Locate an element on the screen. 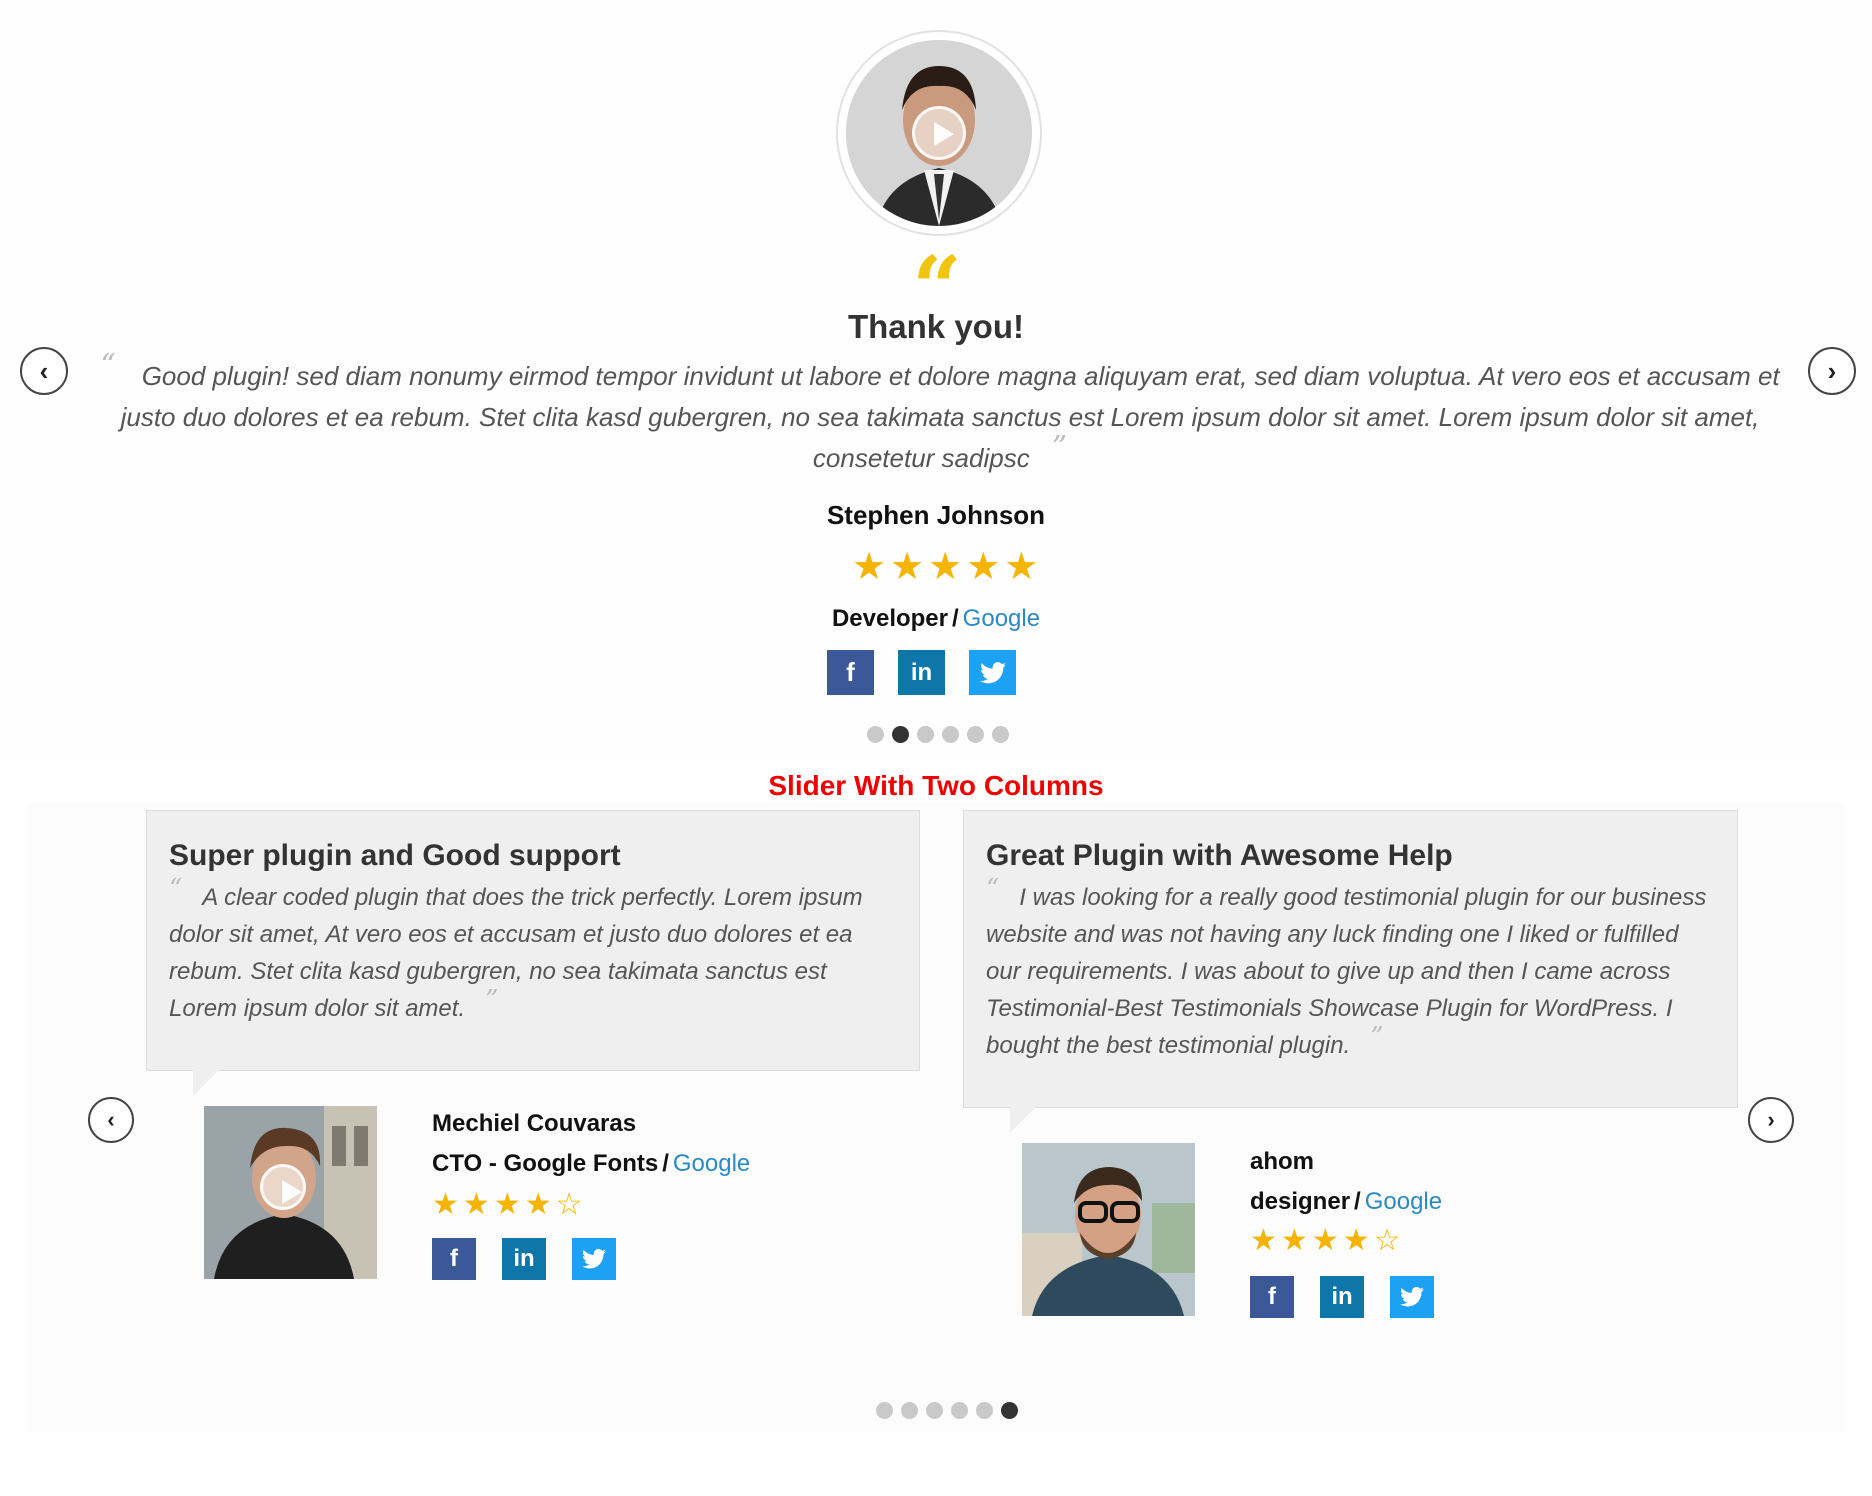 Image resolution: width=1872 pixels, height=1496 pixels. card-title: Great Plugin with Awesome Help is located at coordinates (1219, 855).